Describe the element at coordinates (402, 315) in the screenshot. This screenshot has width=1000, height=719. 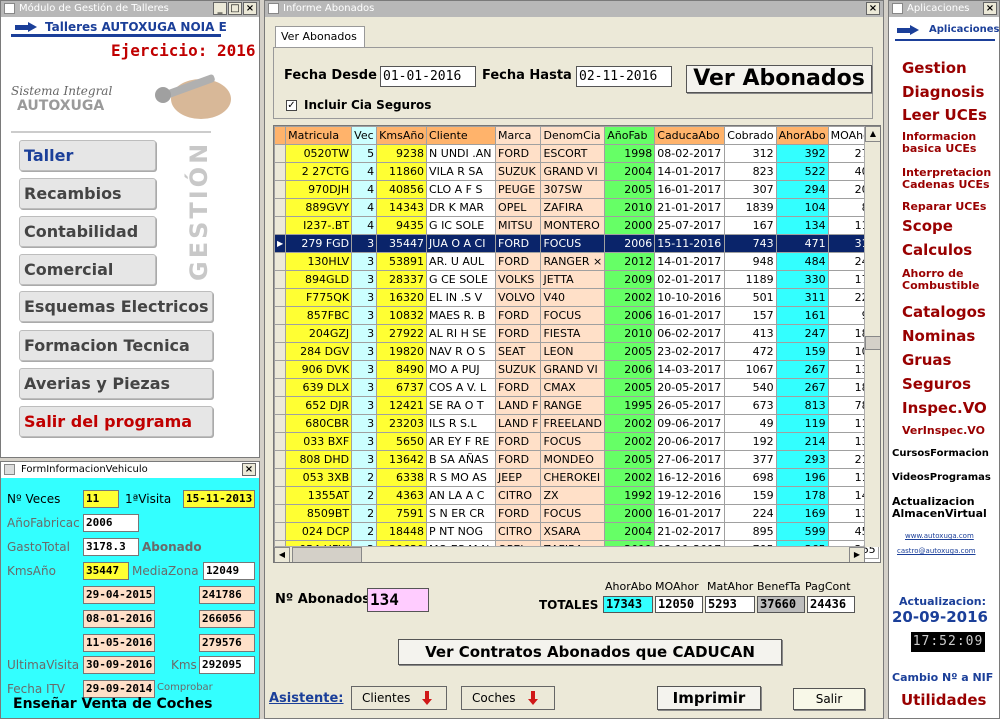
I see `table-cell: 10832` at that location.